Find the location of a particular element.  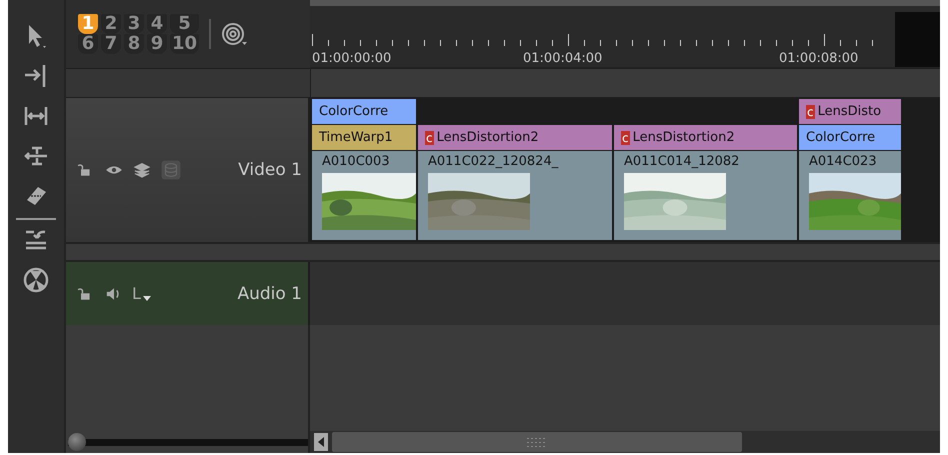

scroll-left-button is located at coordinates (321, 442).